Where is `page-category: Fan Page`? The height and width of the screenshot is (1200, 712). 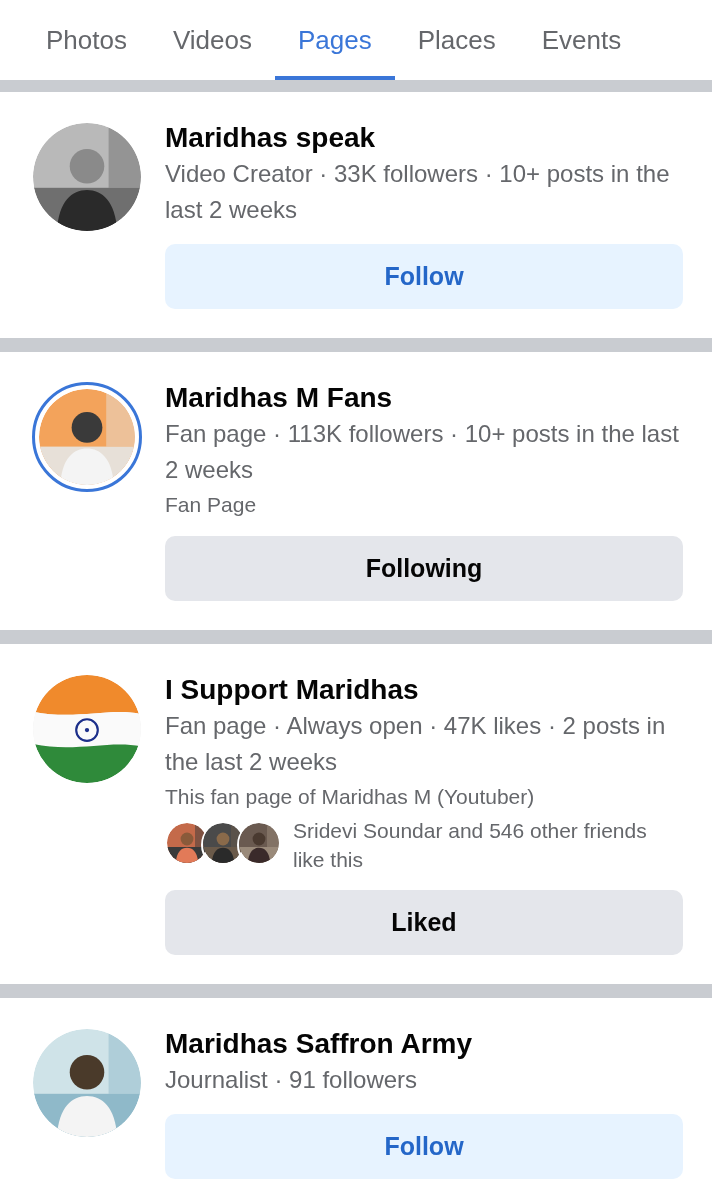 page-category: Fan Page is located at coordinates (211, 505).